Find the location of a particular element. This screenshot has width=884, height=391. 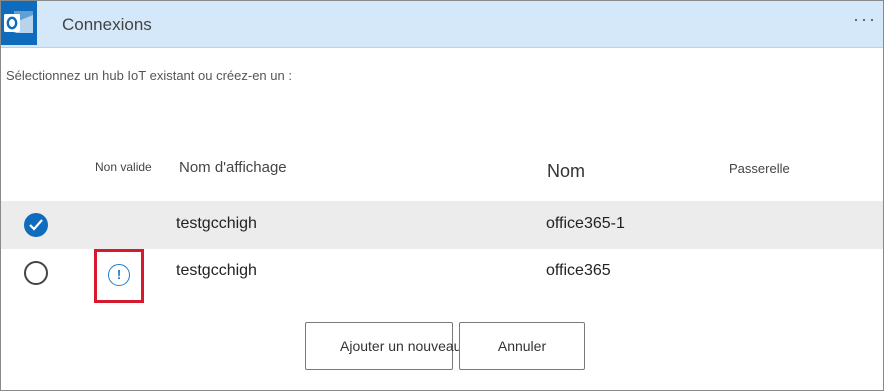

row-name: office365 is located at coordinates (578, 270).